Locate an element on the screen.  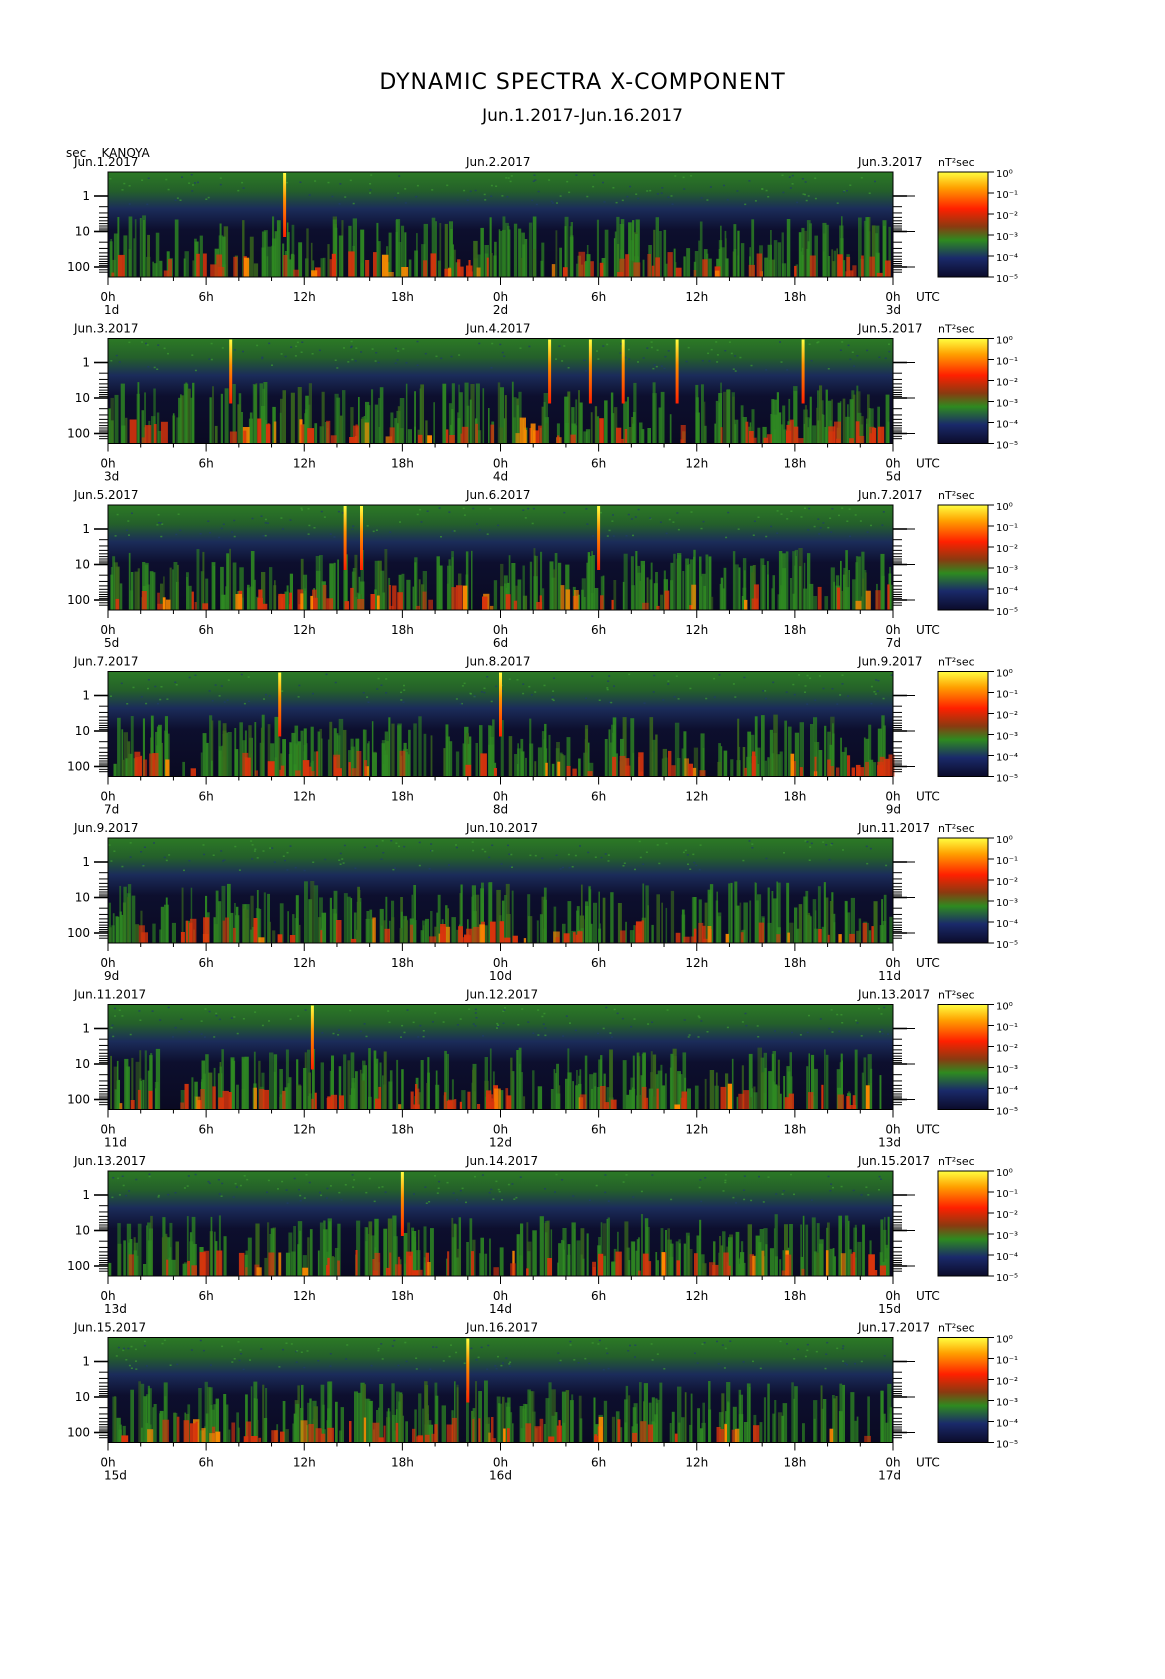
x-tick-label: 0h is located at coordinates (892, 963).